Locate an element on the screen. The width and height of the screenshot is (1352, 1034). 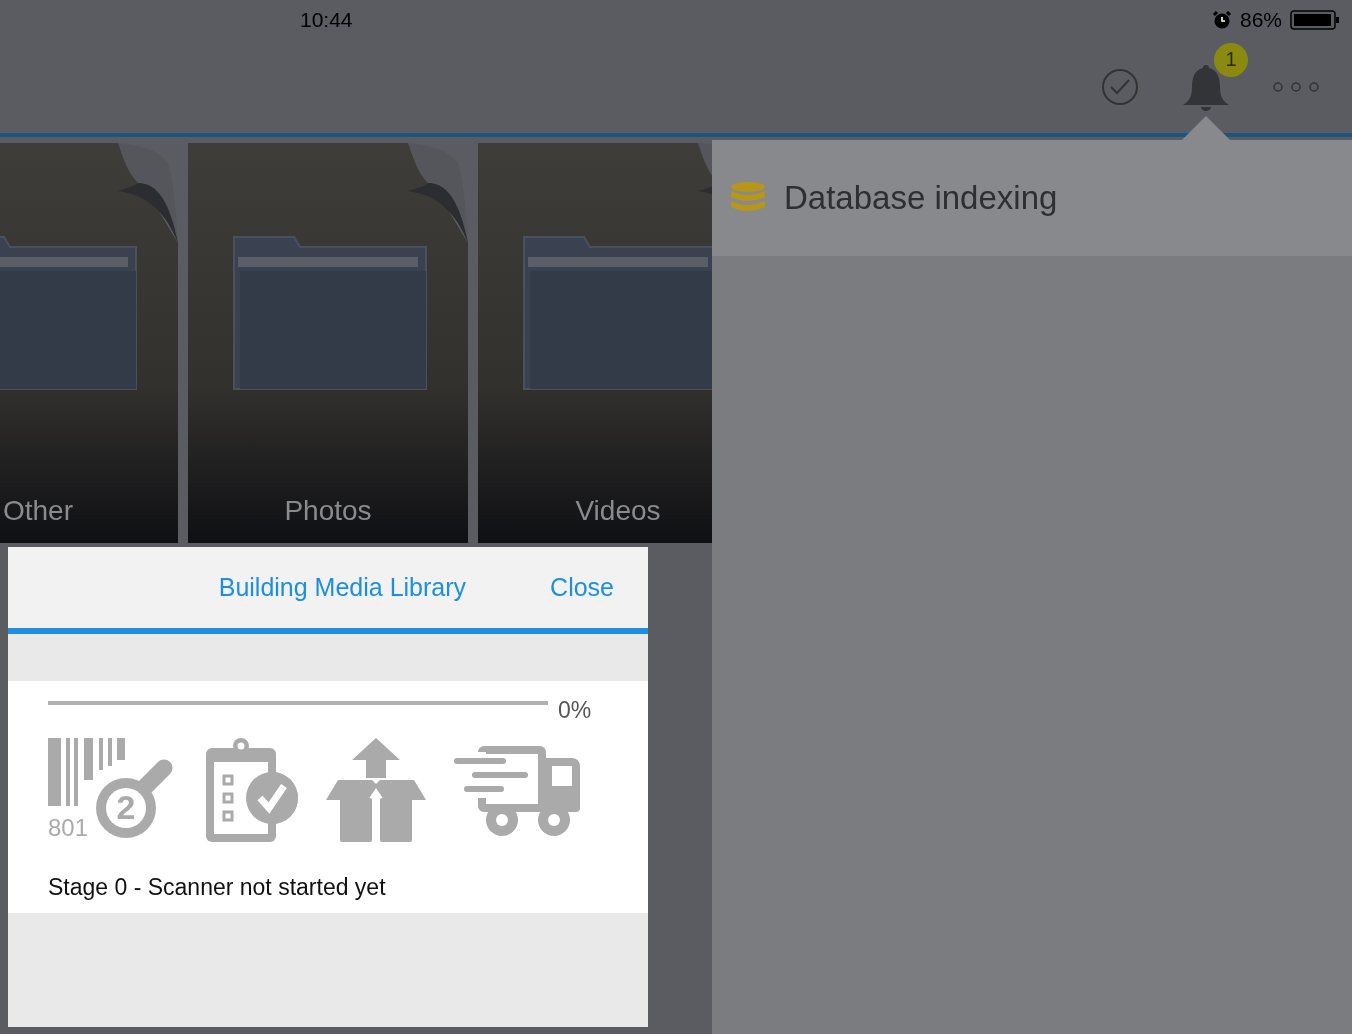
dialog-title: Building Media Library is located at coordinates (342, 587).